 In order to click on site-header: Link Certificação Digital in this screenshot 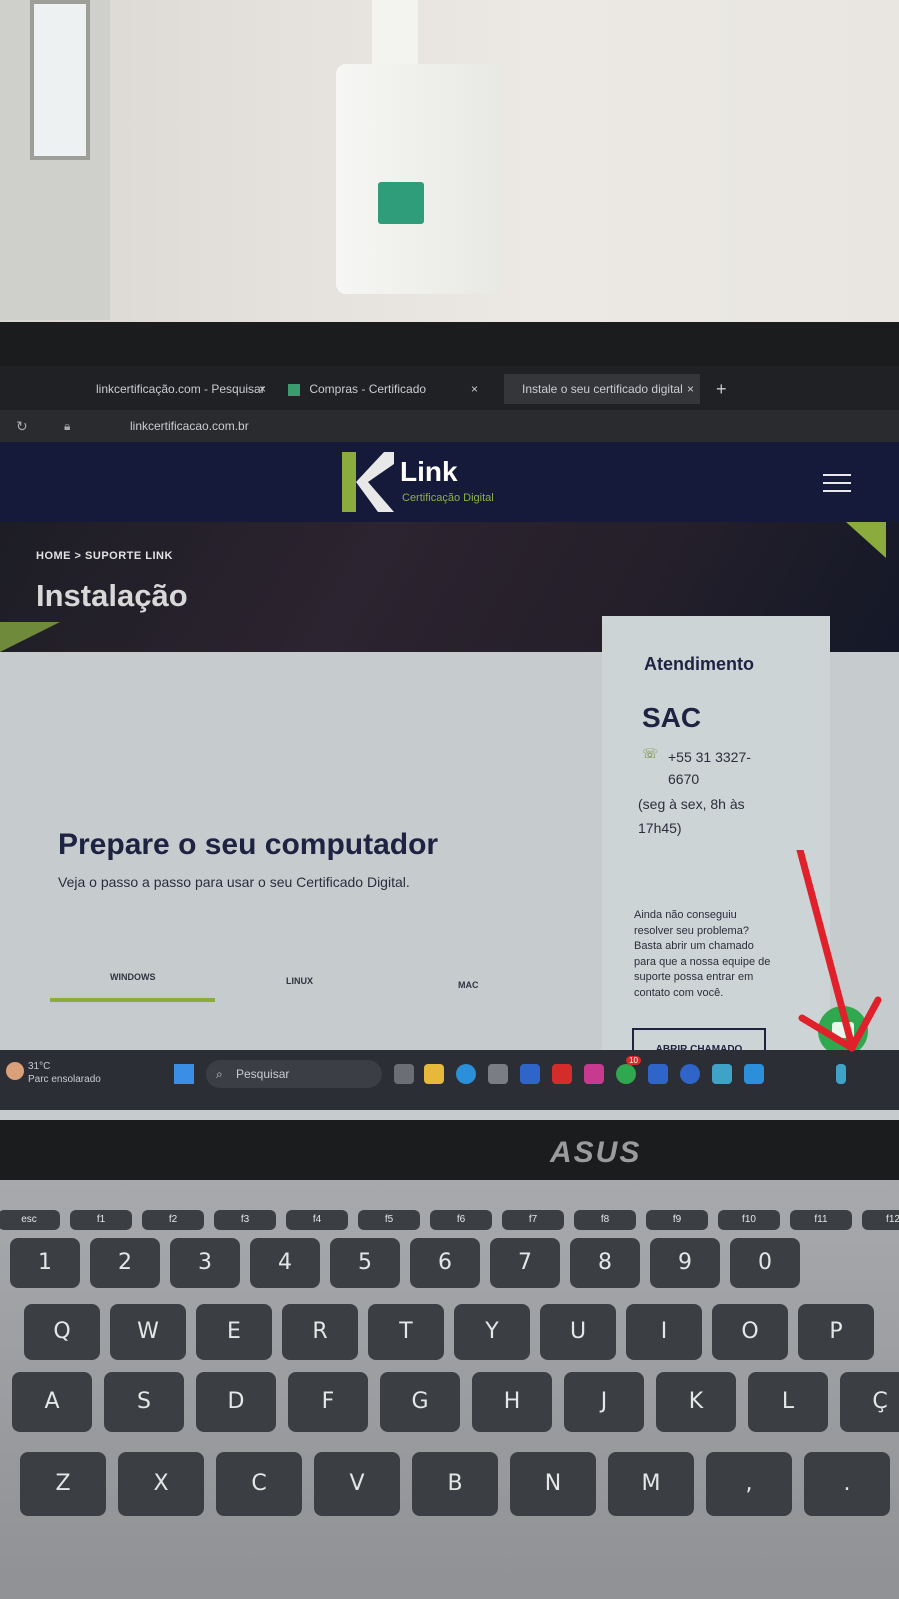, I will do `click(449, 482)`.